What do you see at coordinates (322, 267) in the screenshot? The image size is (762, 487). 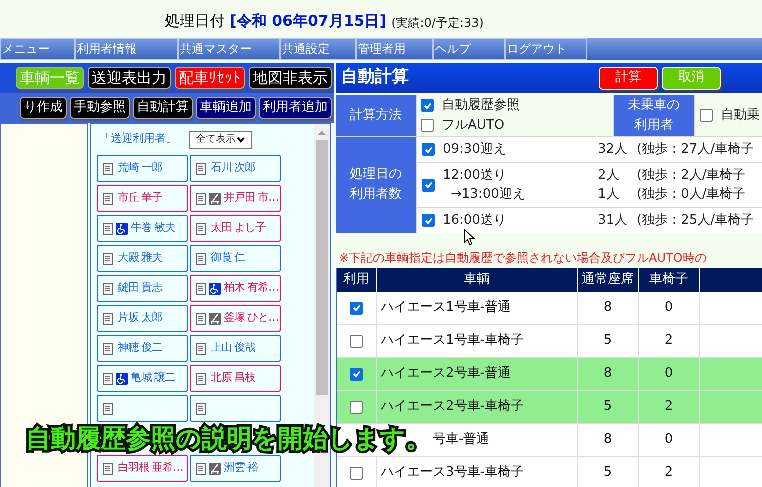 I see `scroll-thumb` at bounding box center [322, 267].